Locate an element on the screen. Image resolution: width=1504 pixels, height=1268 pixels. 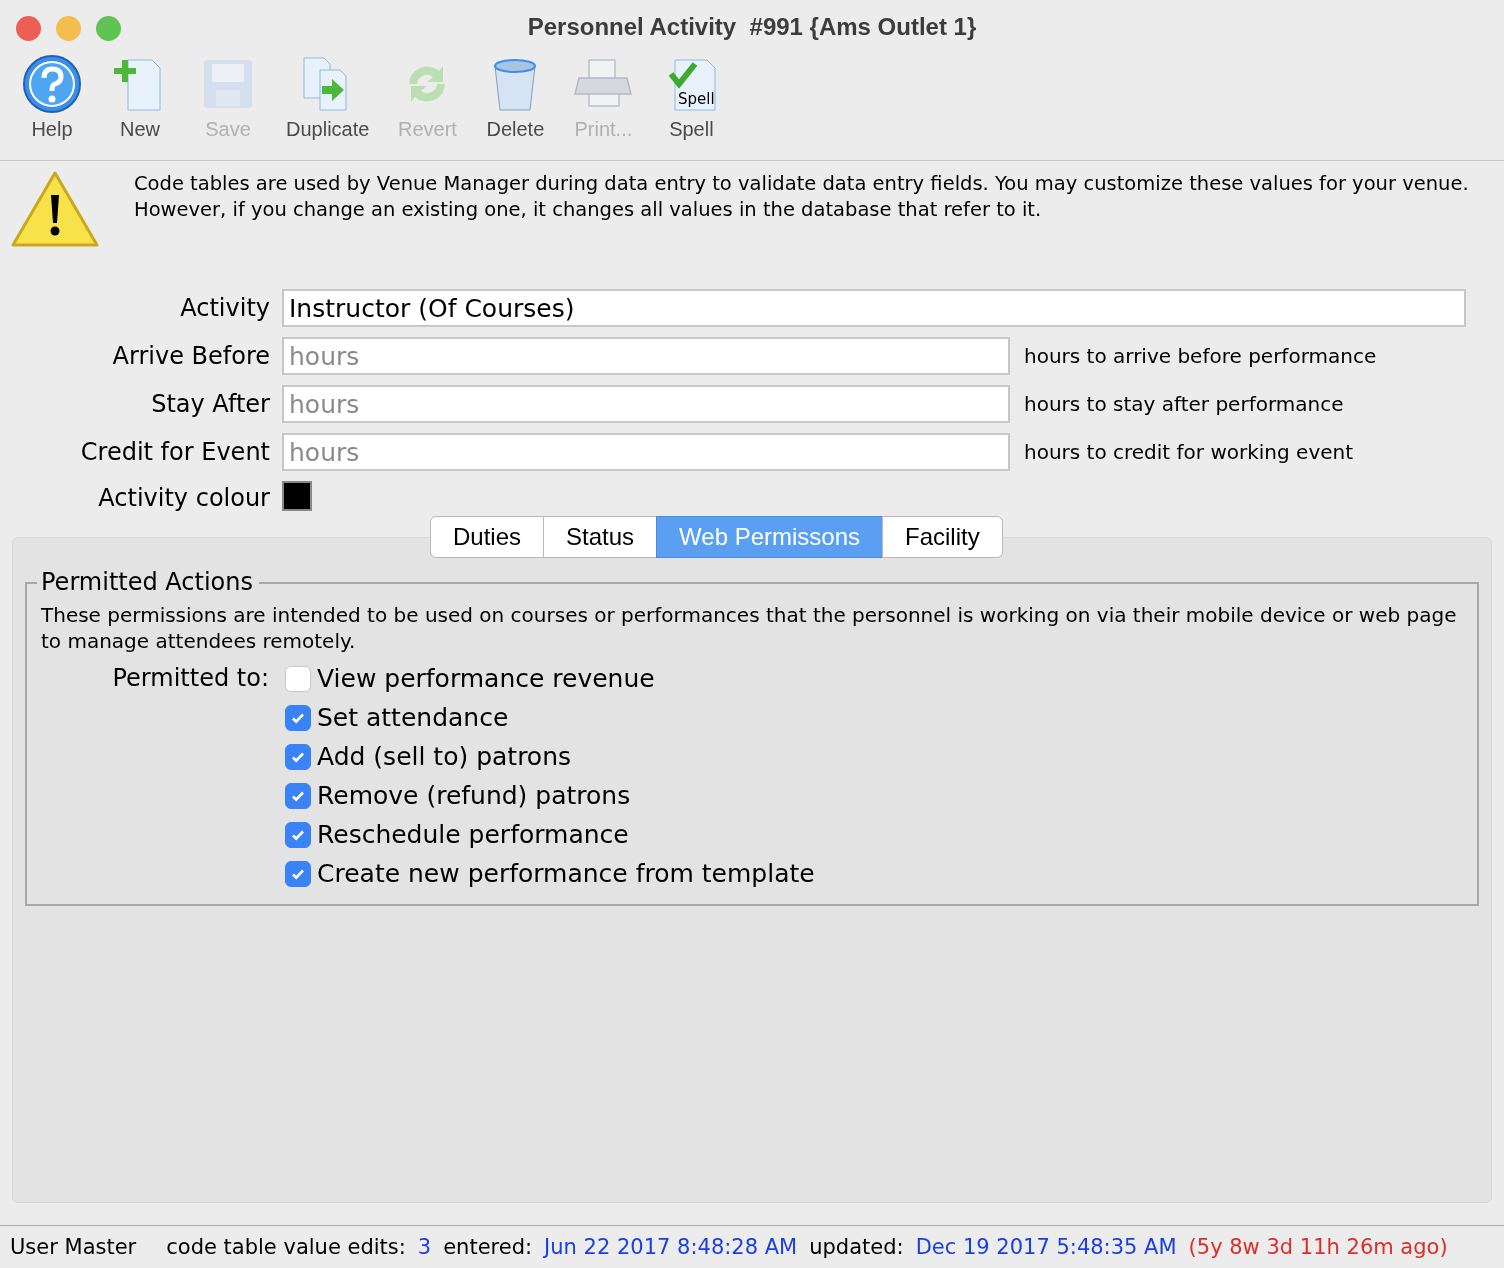
field-hint: hours to stay after performance is located at coordinates (1184, 404).